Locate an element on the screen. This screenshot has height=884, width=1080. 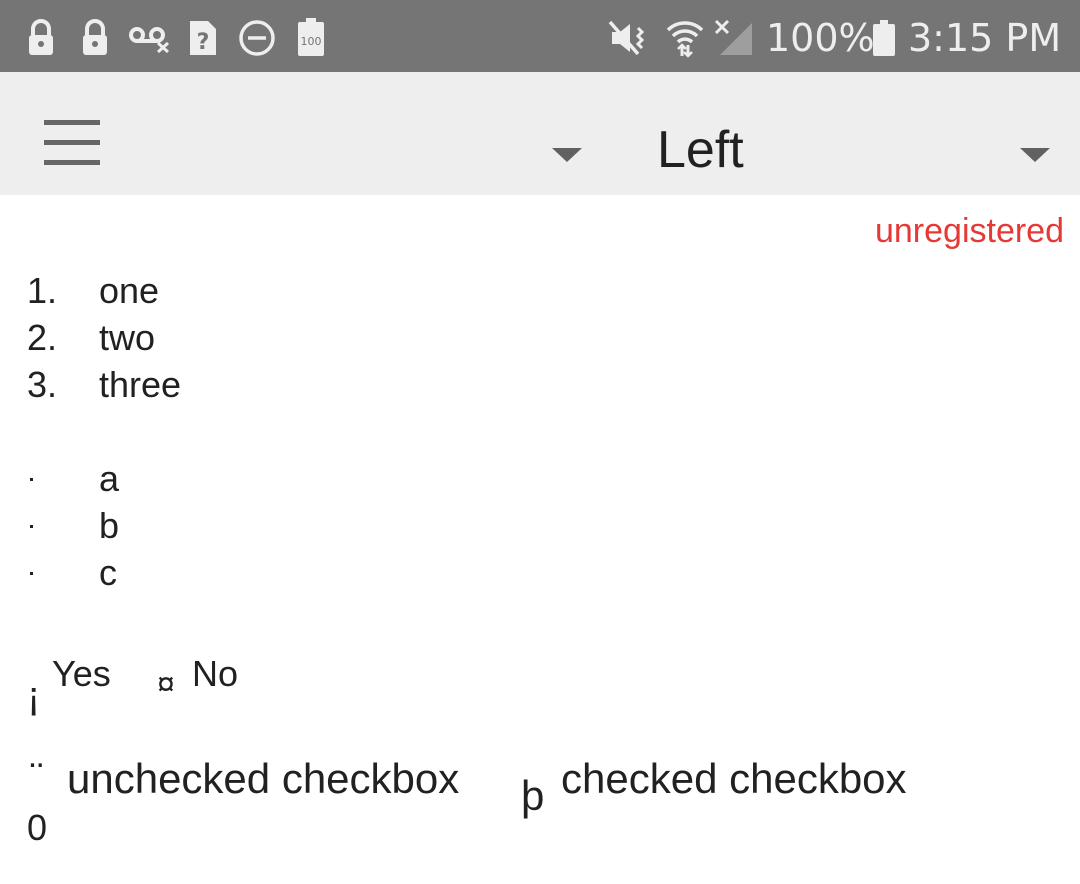
battery-100-icon: 100 is located at coordinates (311, 38).